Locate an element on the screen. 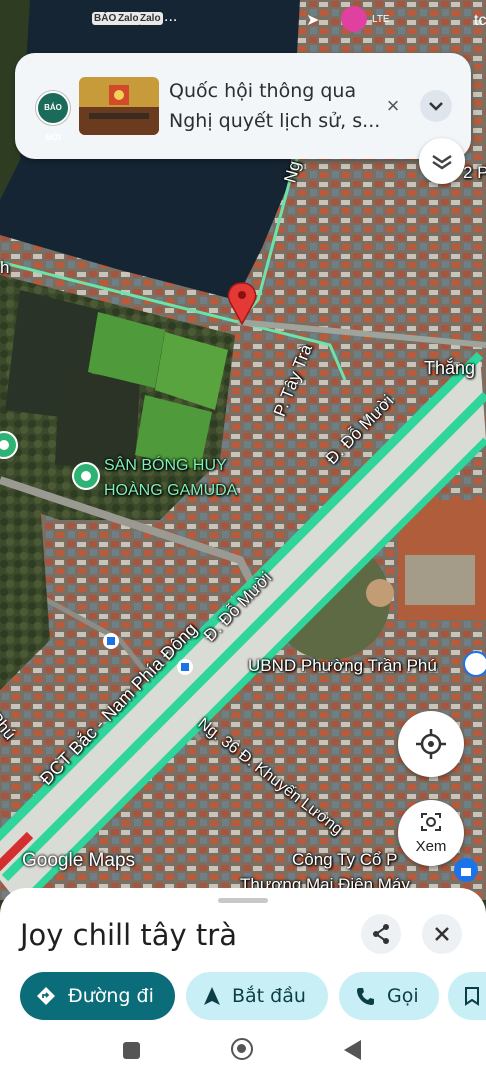 The height and width of the screenshot is (1080, 486). close-sheet-button is located at coordinates (442, 934).